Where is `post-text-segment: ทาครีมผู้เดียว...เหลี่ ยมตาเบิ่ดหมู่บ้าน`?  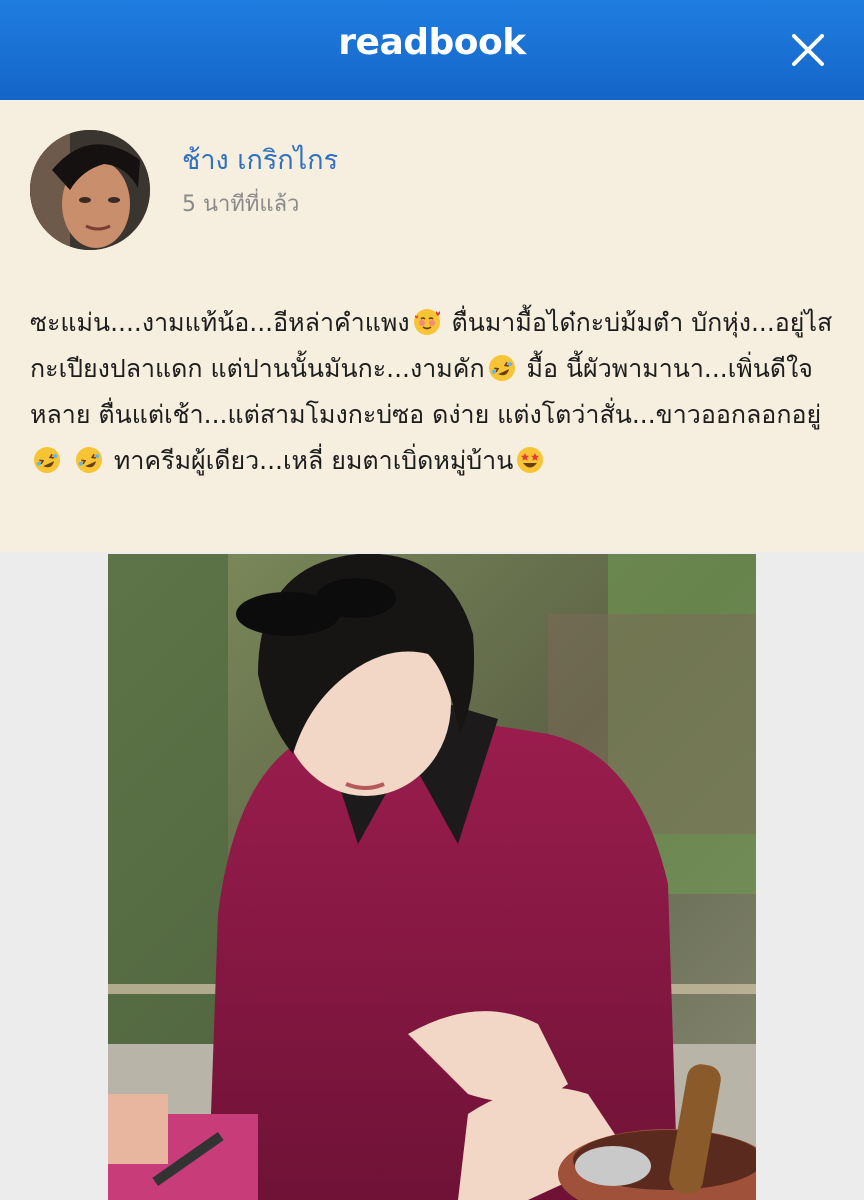
post-text-segment: ทาครีมผู้เดียว...เหลี่ ยมตาเบิ่ดหมู่บ้าน is located at coordinates (309, 460).